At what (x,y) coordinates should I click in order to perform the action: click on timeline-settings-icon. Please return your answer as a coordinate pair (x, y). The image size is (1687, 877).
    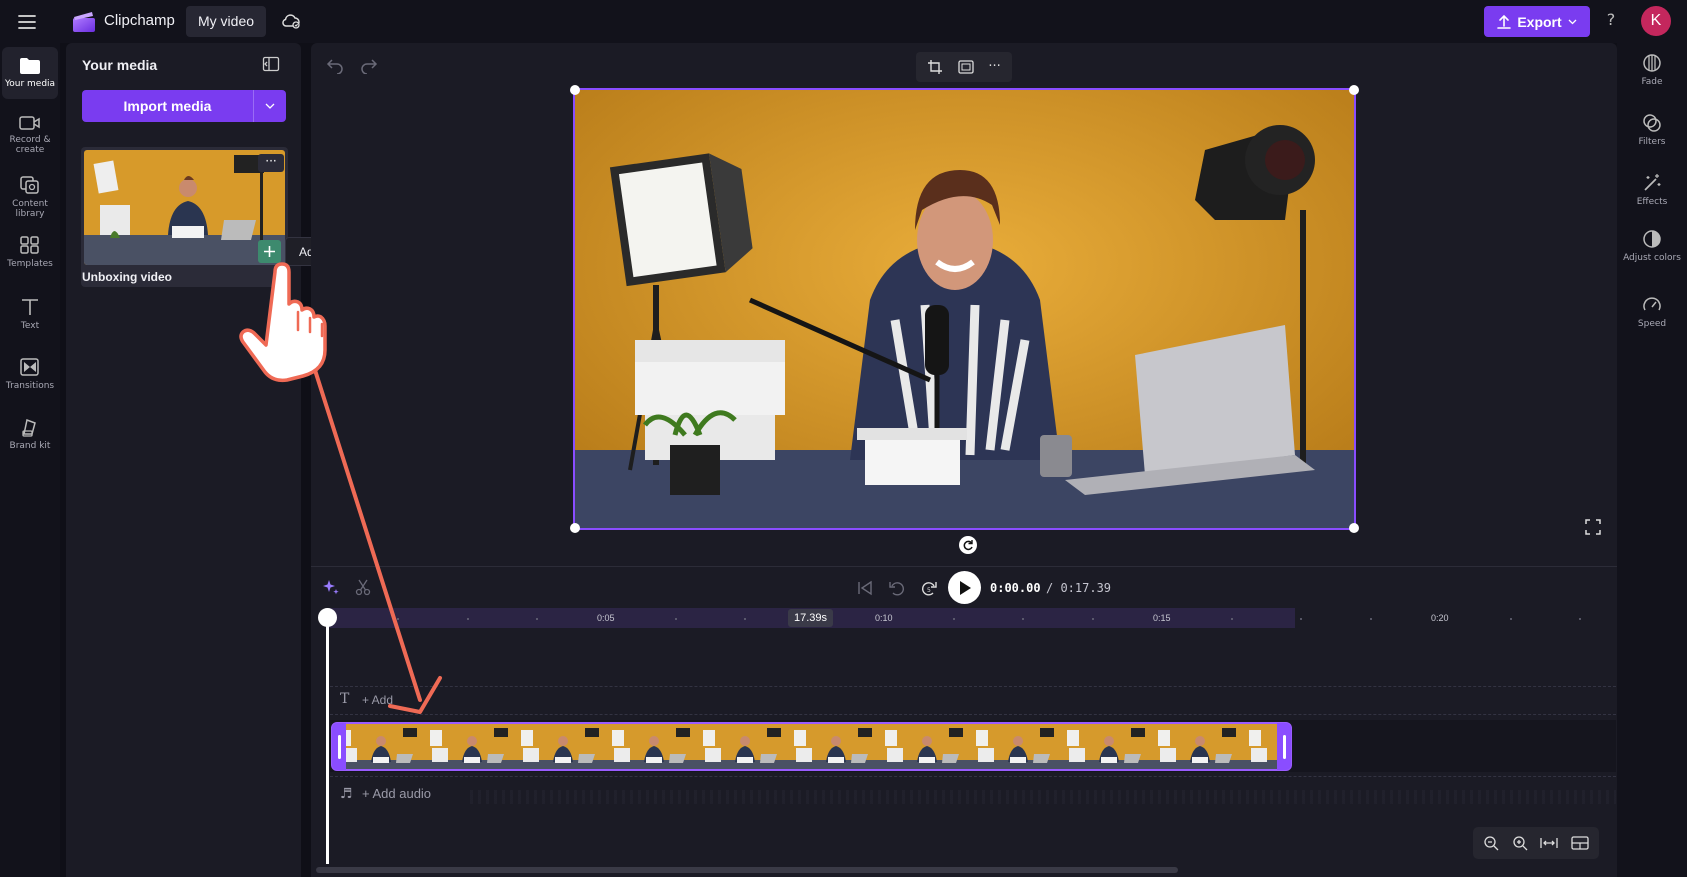
    Looking at the image, I should click on (1580, 843).